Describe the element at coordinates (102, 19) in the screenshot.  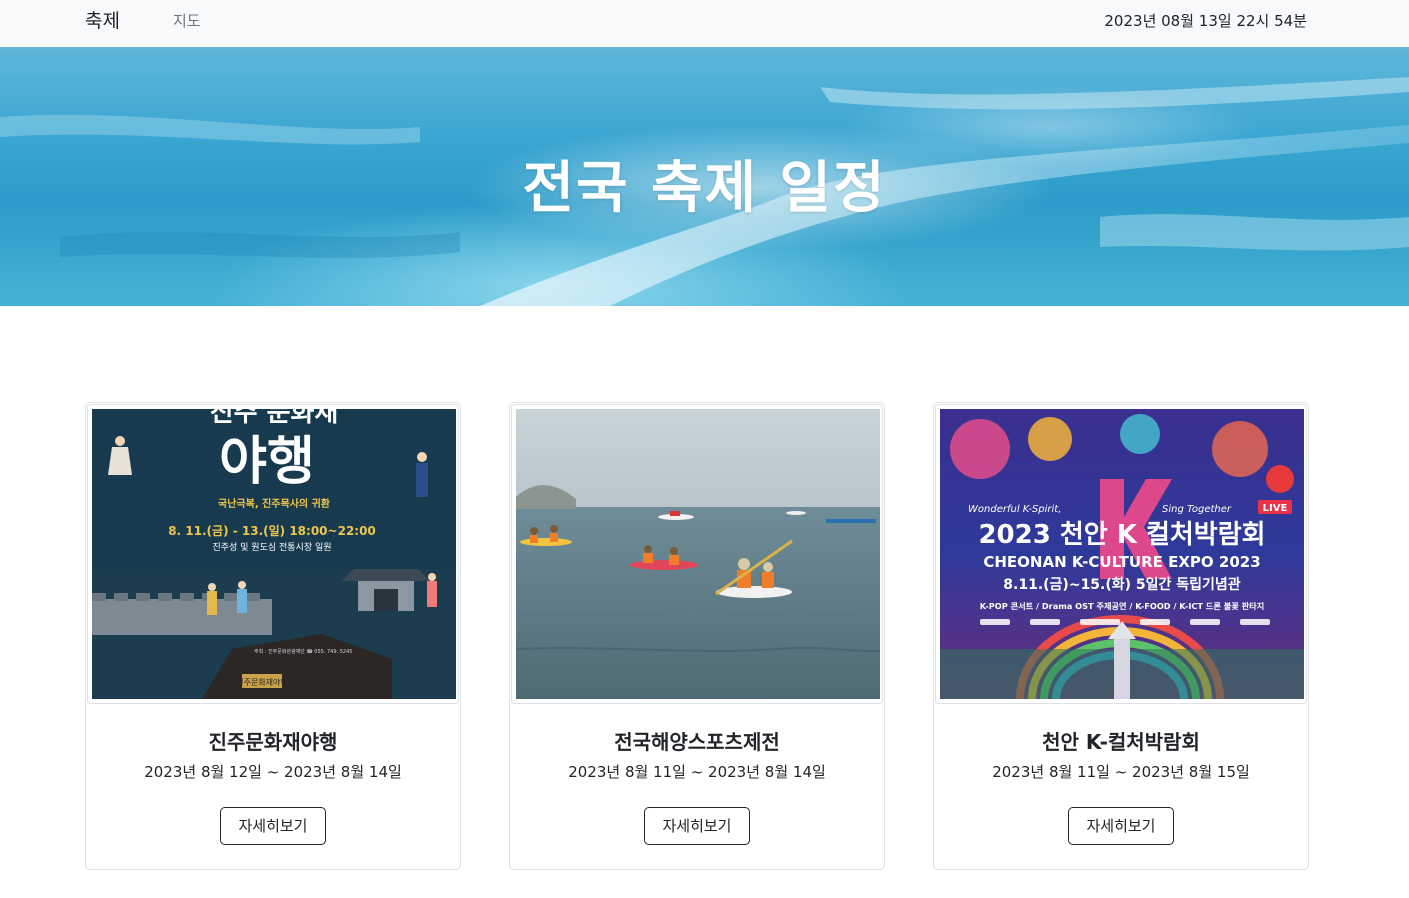
I see `brand-link: 축제` at that location.